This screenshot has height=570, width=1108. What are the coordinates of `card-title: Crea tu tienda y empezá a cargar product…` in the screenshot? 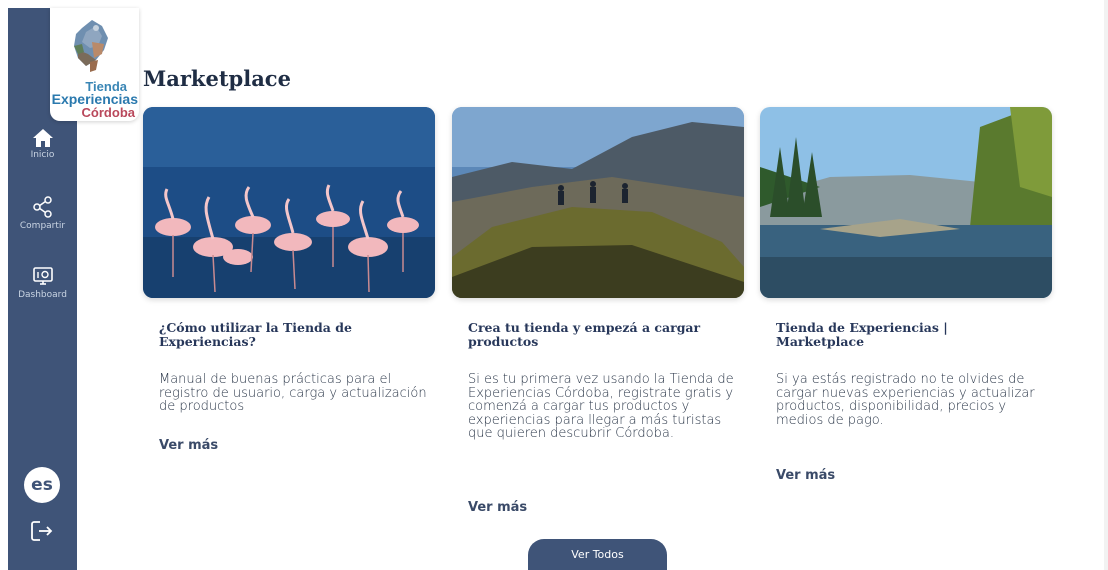 It's located at (598, 335).